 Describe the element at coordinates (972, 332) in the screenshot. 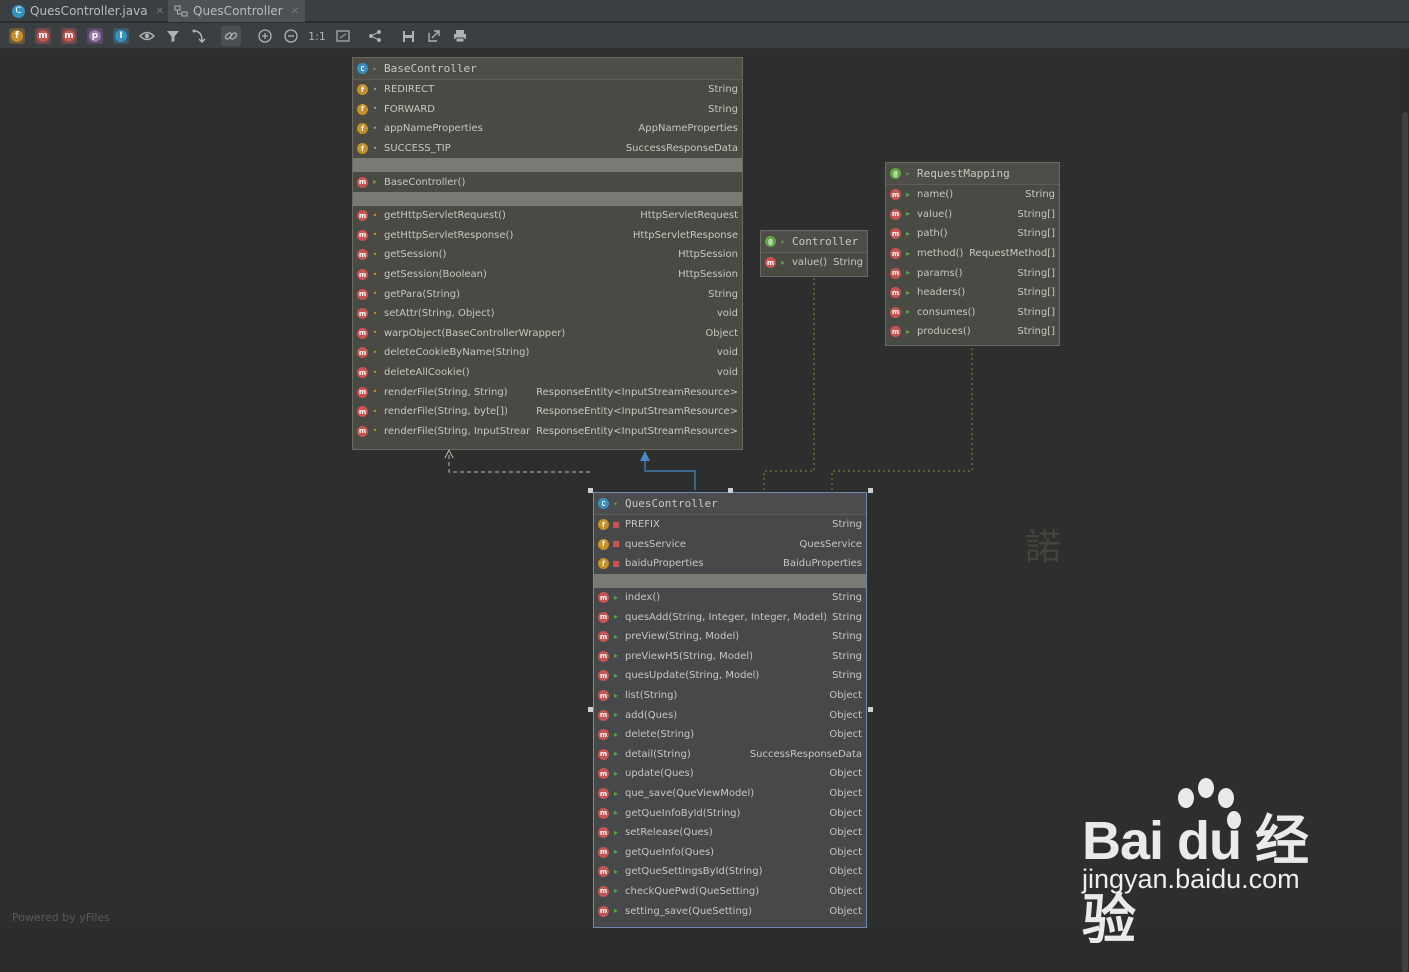

I see `method-row: m ▸ produces() String[]` at that location.